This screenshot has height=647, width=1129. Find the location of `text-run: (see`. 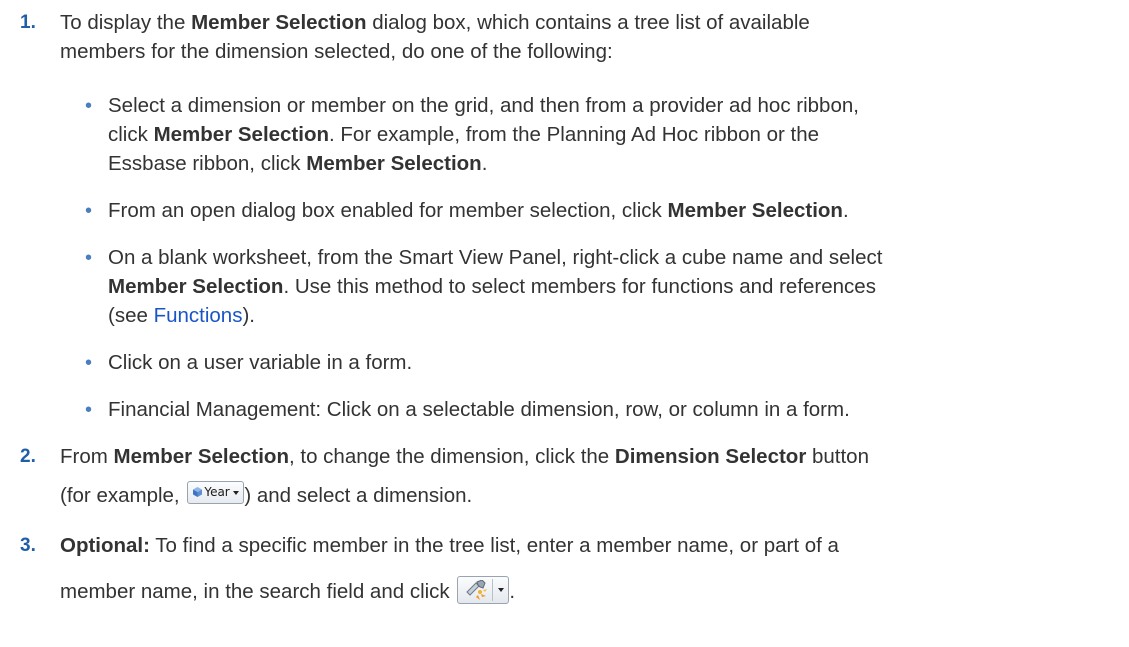

text-run: (see is located at coordinates (131, 315).